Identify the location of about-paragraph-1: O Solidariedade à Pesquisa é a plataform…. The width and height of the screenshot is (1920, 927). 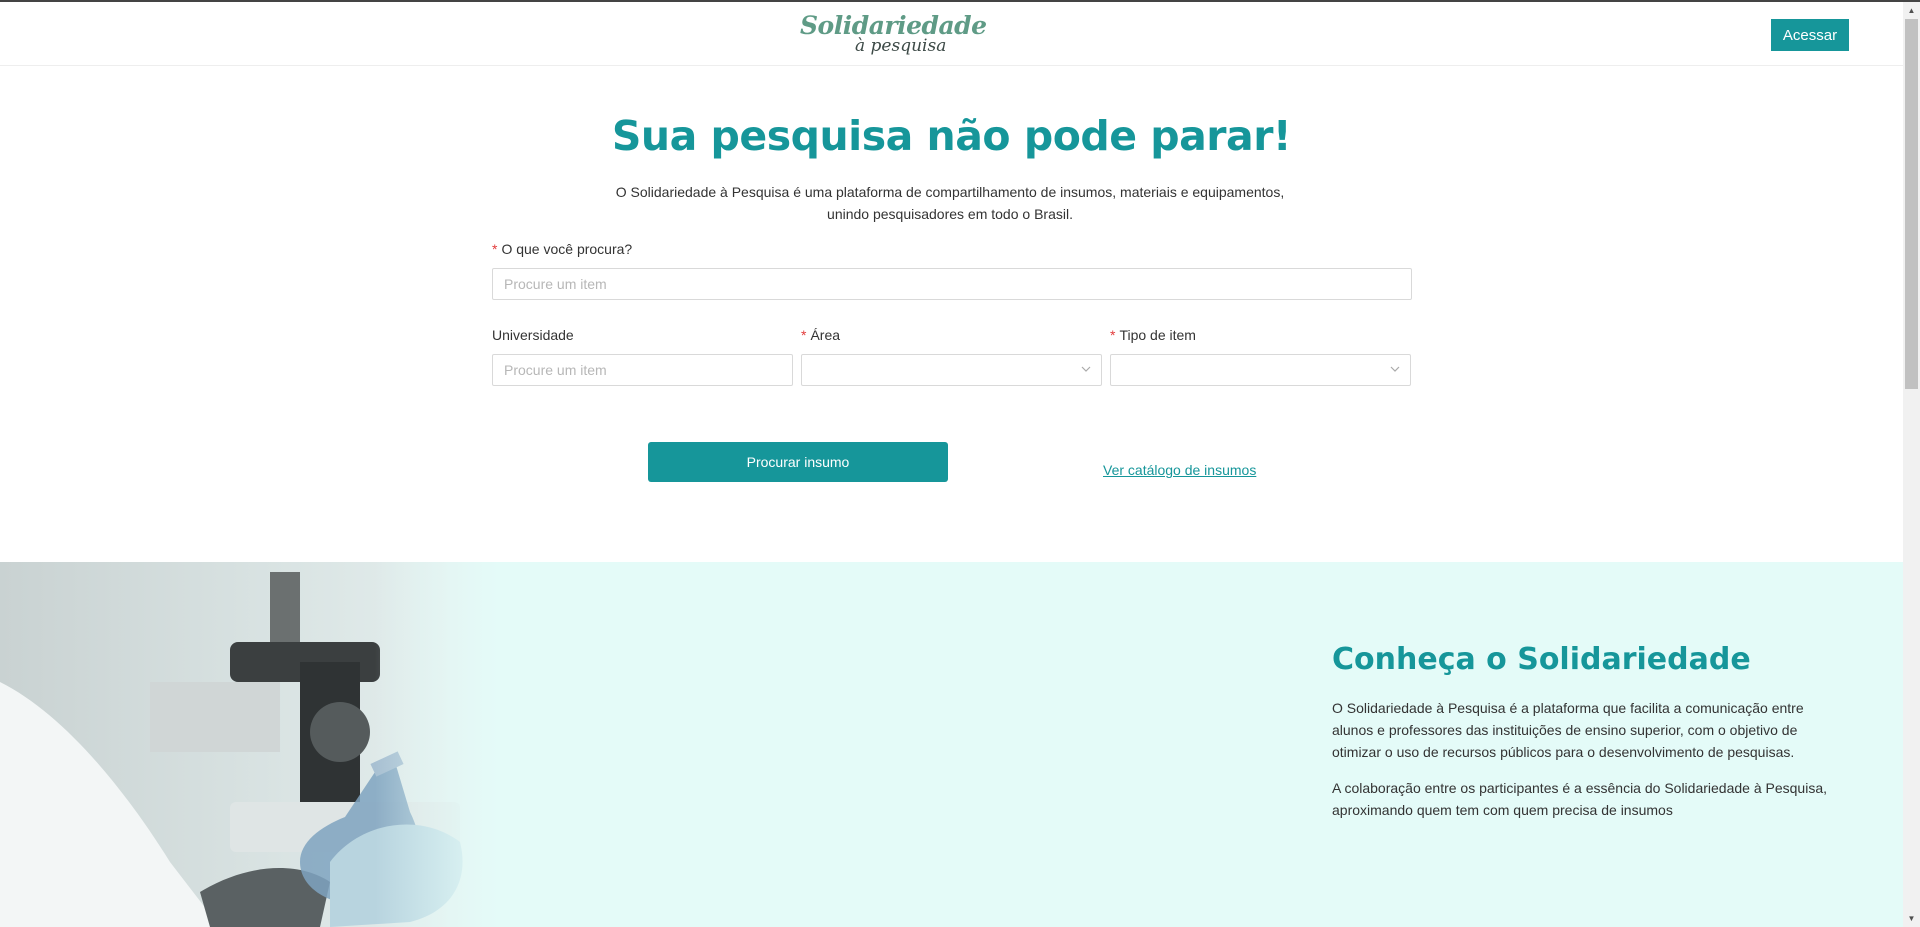
(1568, 730).